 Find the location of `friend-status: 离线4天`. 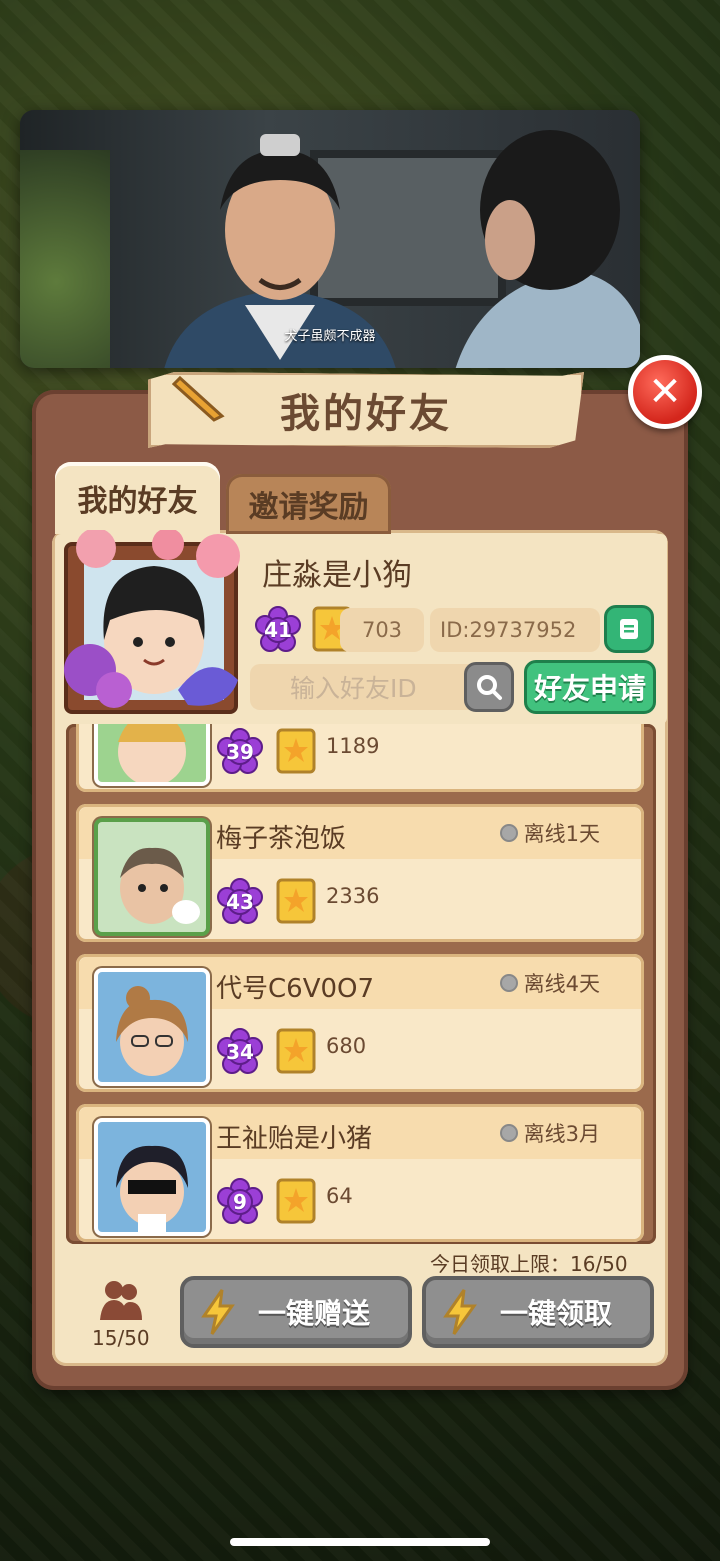

friend-status: 离线4天 is located at coordinates (549, 983).